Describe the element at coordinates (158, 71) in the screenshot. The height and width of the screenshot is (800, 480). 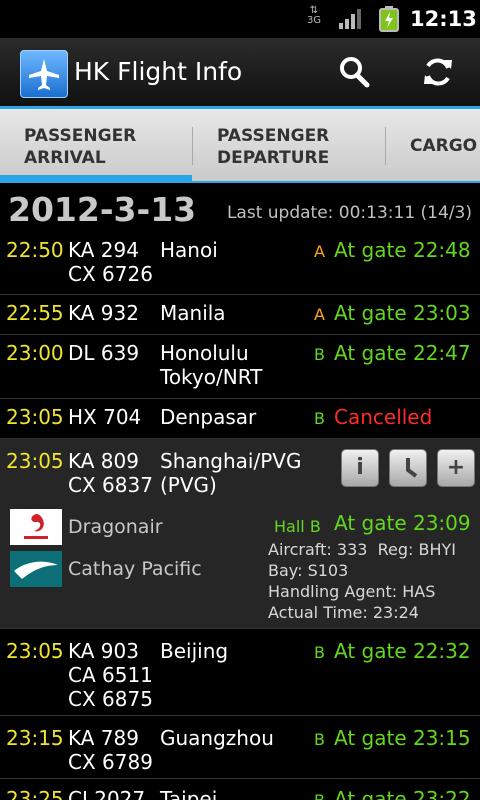
I see `app-title: HK Flight Info` at that location.